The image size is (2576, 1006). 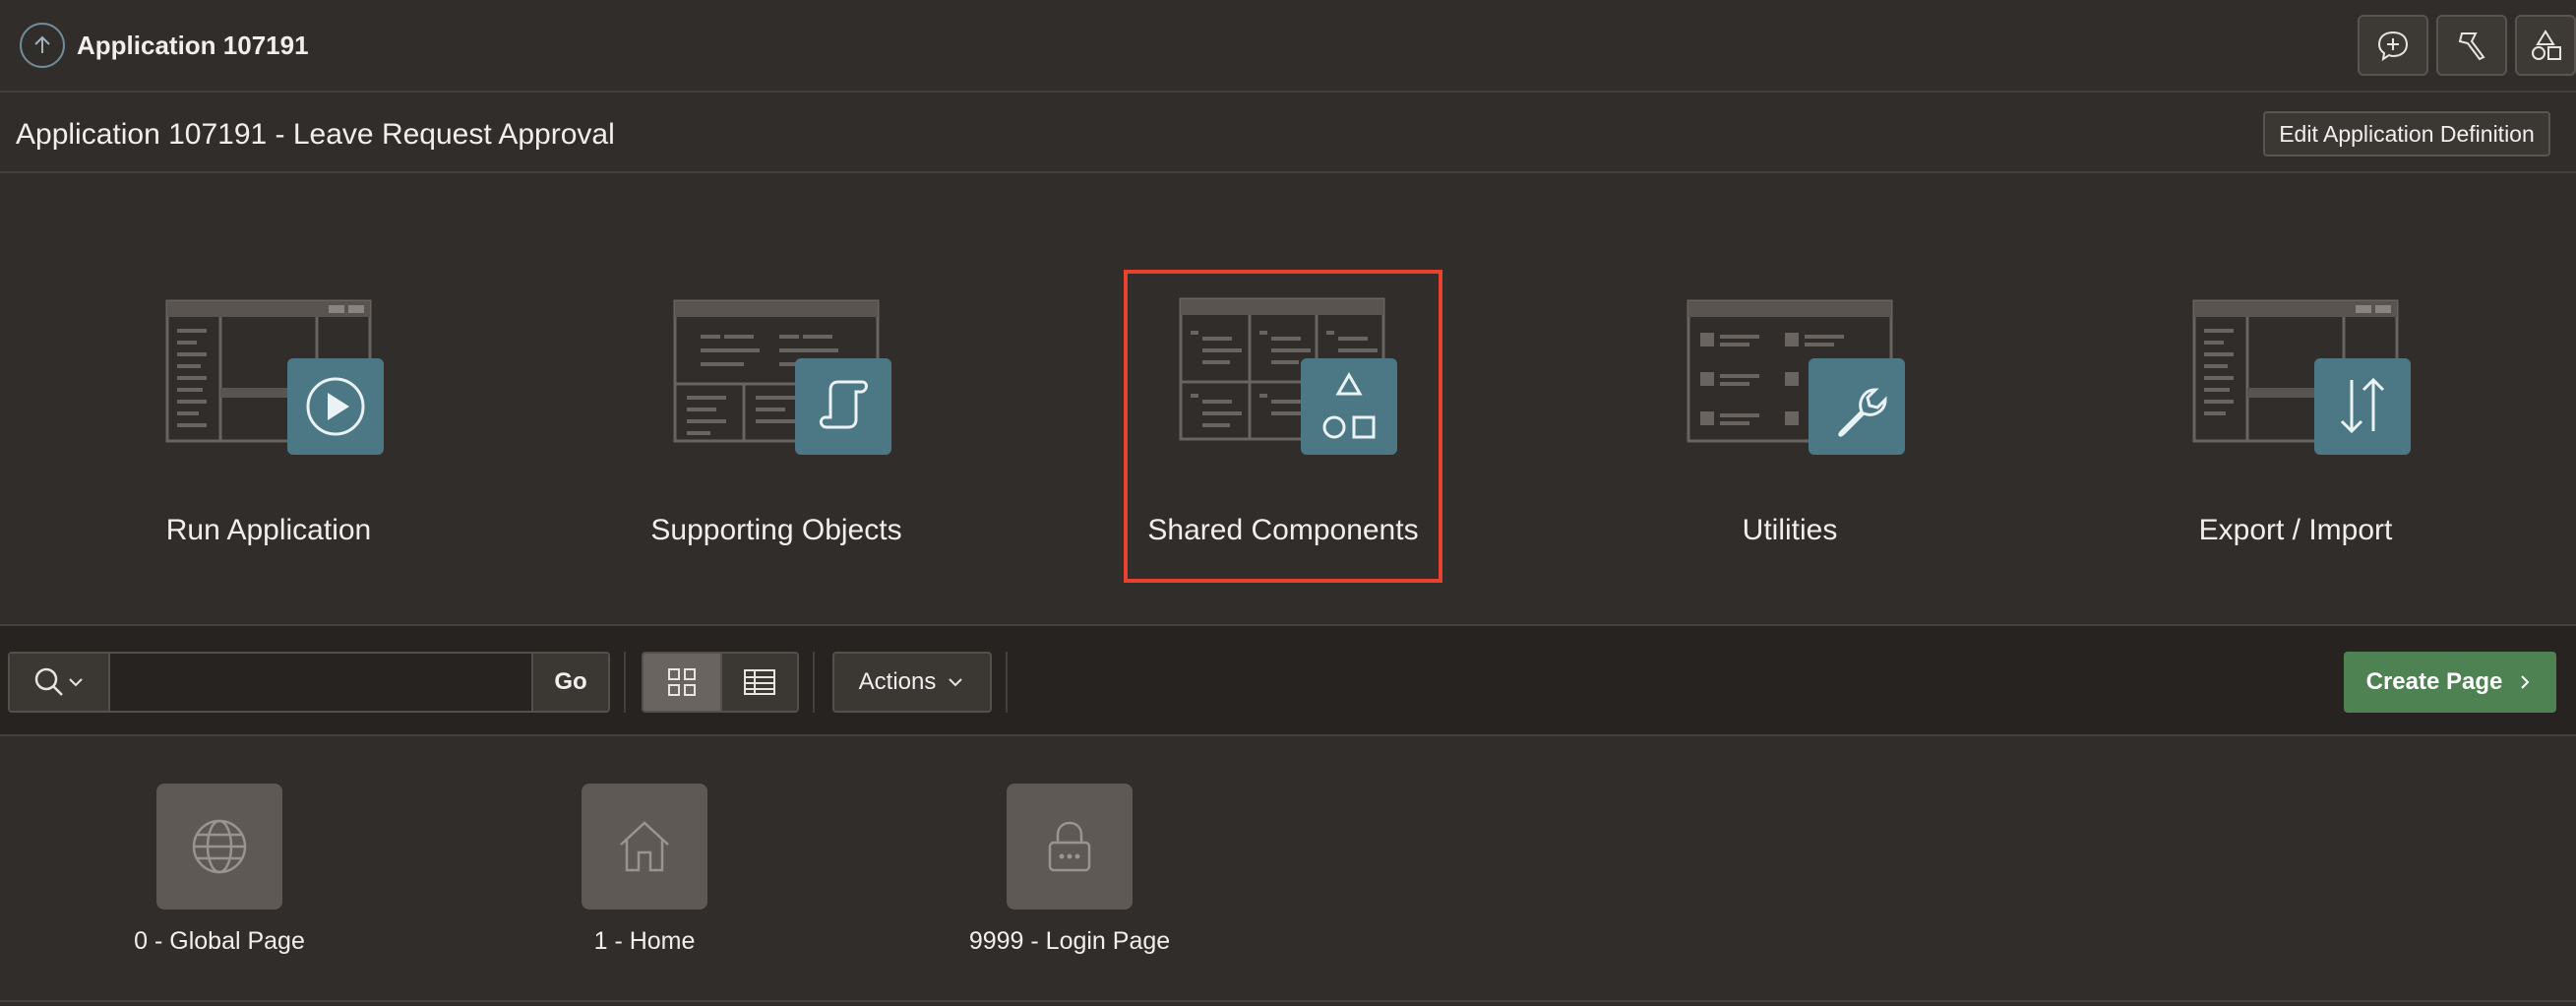 What do you see at coordinates (897, 681) in the screenshot?
I see `actions-label: Actions` at bounding box center [897, 681].